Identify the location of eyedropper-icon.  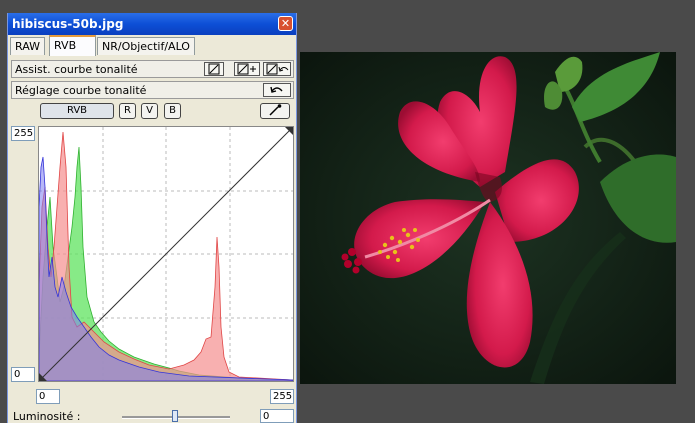
(275, 110).